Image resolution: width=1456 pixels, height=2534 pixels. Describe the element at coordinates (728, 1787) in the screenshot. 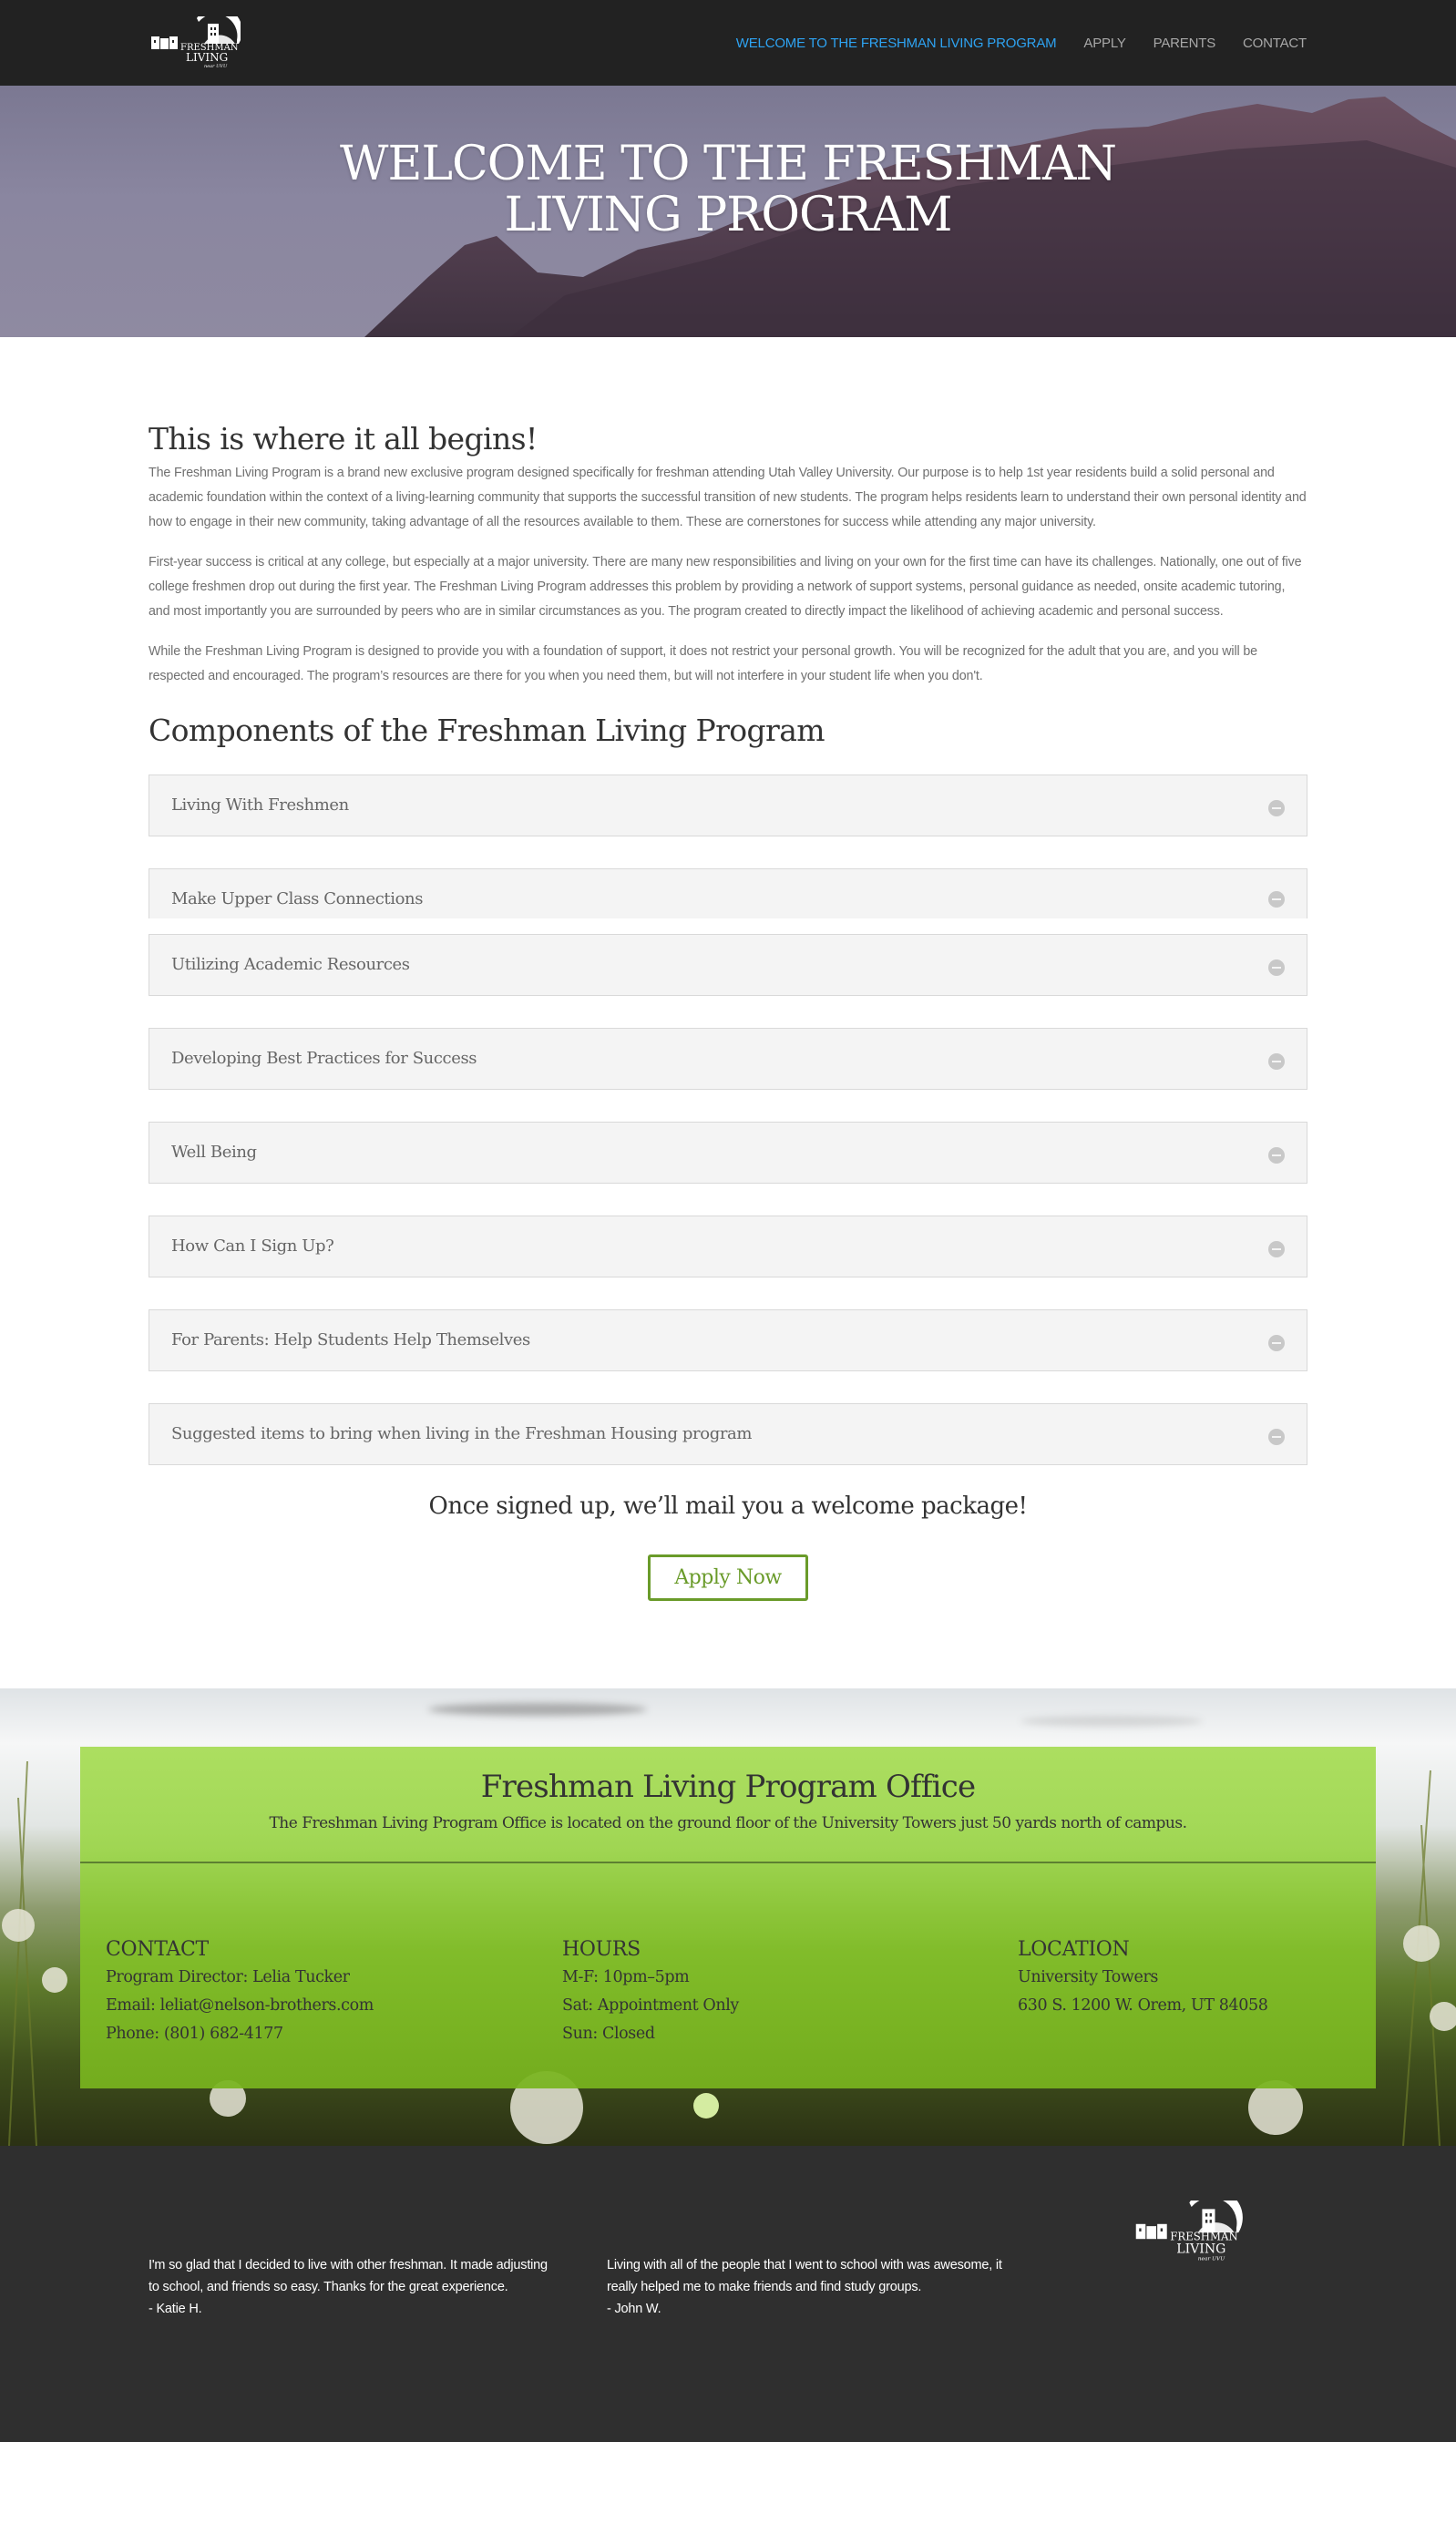

I see `office-title: Freshman Living Program Office` at that location.